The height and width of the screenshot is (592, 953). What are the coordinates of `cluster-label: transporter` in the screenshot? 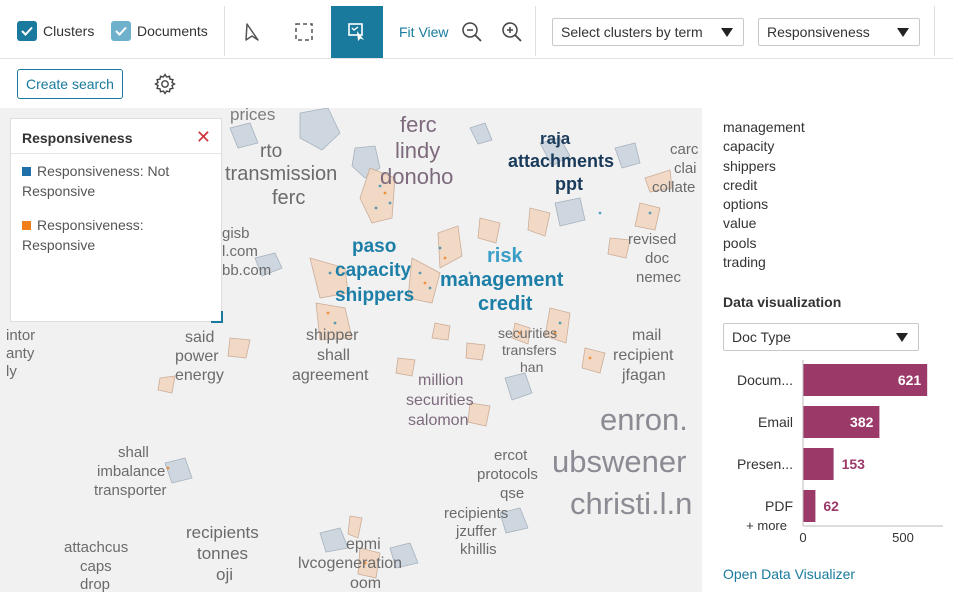 It's located at (130, 490).